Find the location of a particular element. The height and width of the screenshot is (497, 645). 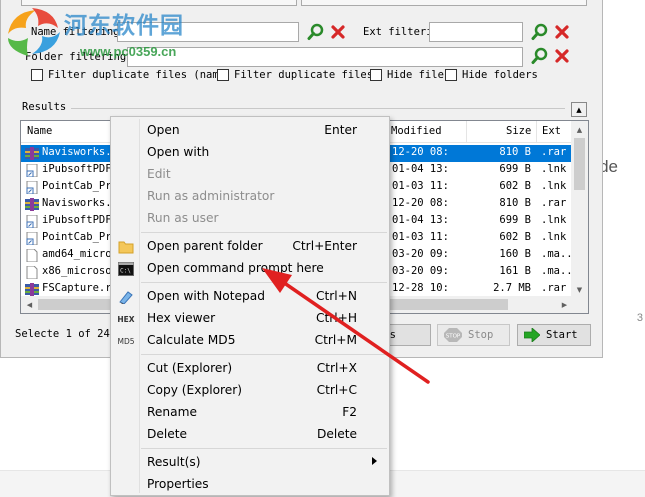

menu-item-result-s: Result(s) is located at coordinates (250, 463).